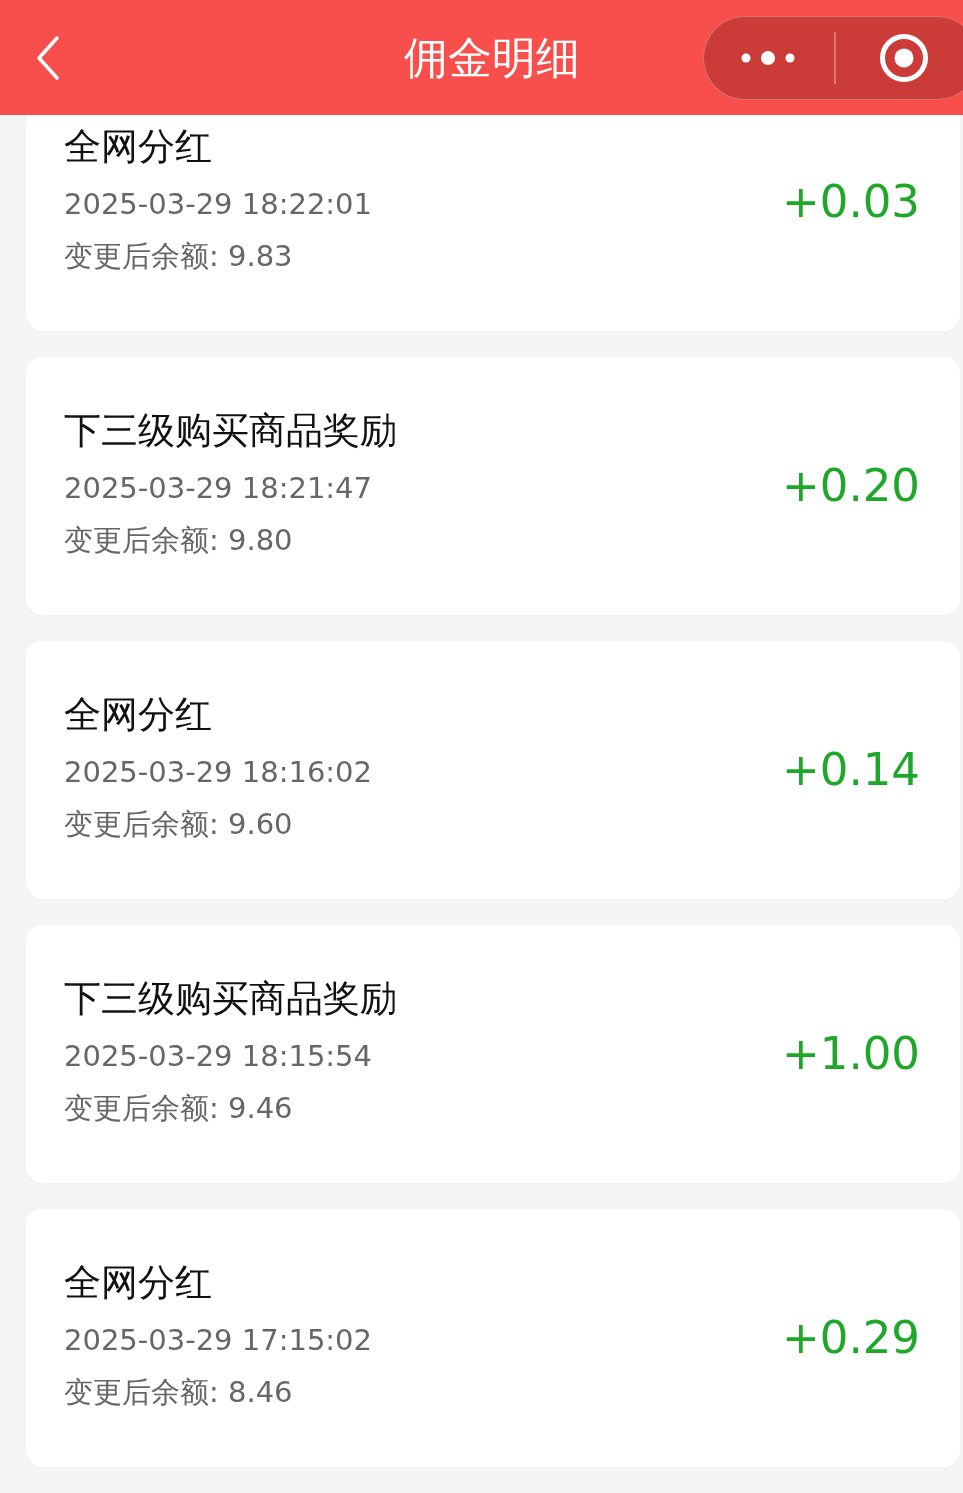  What do you see at coordinates (218, 772) in the screenshot?
I see `record-time: 2025-03-29 18:16:02` at bounding box center [218, 772].